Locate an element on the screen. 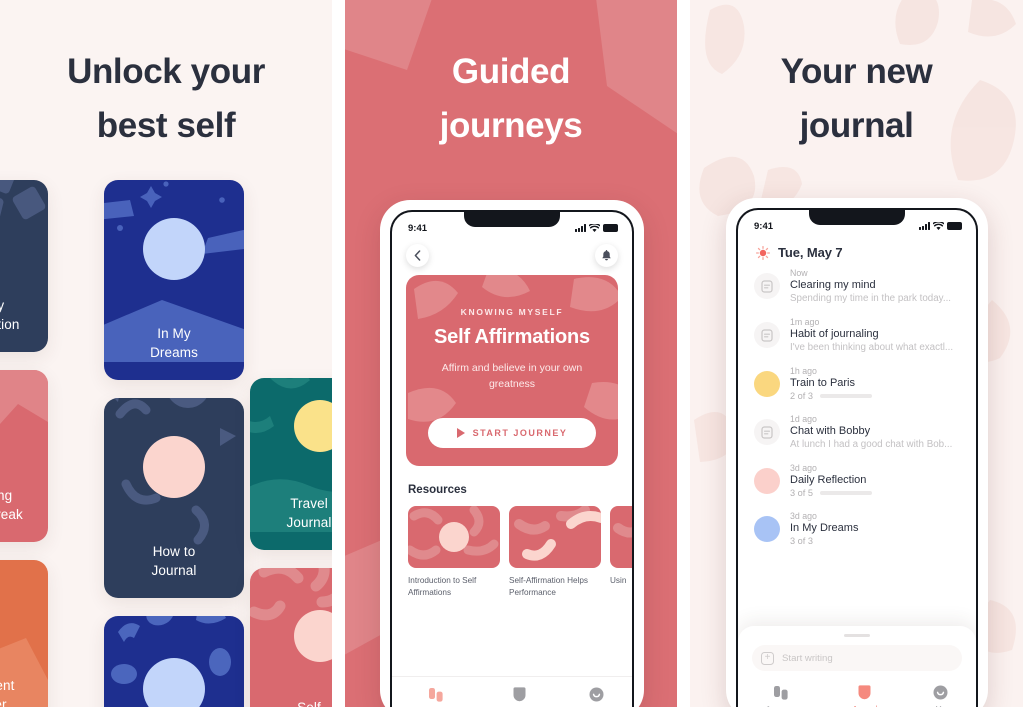 The height and width of the screenshot is (707, 1024). start-writing-input: + Start writing is located at coordinates (857, 658).